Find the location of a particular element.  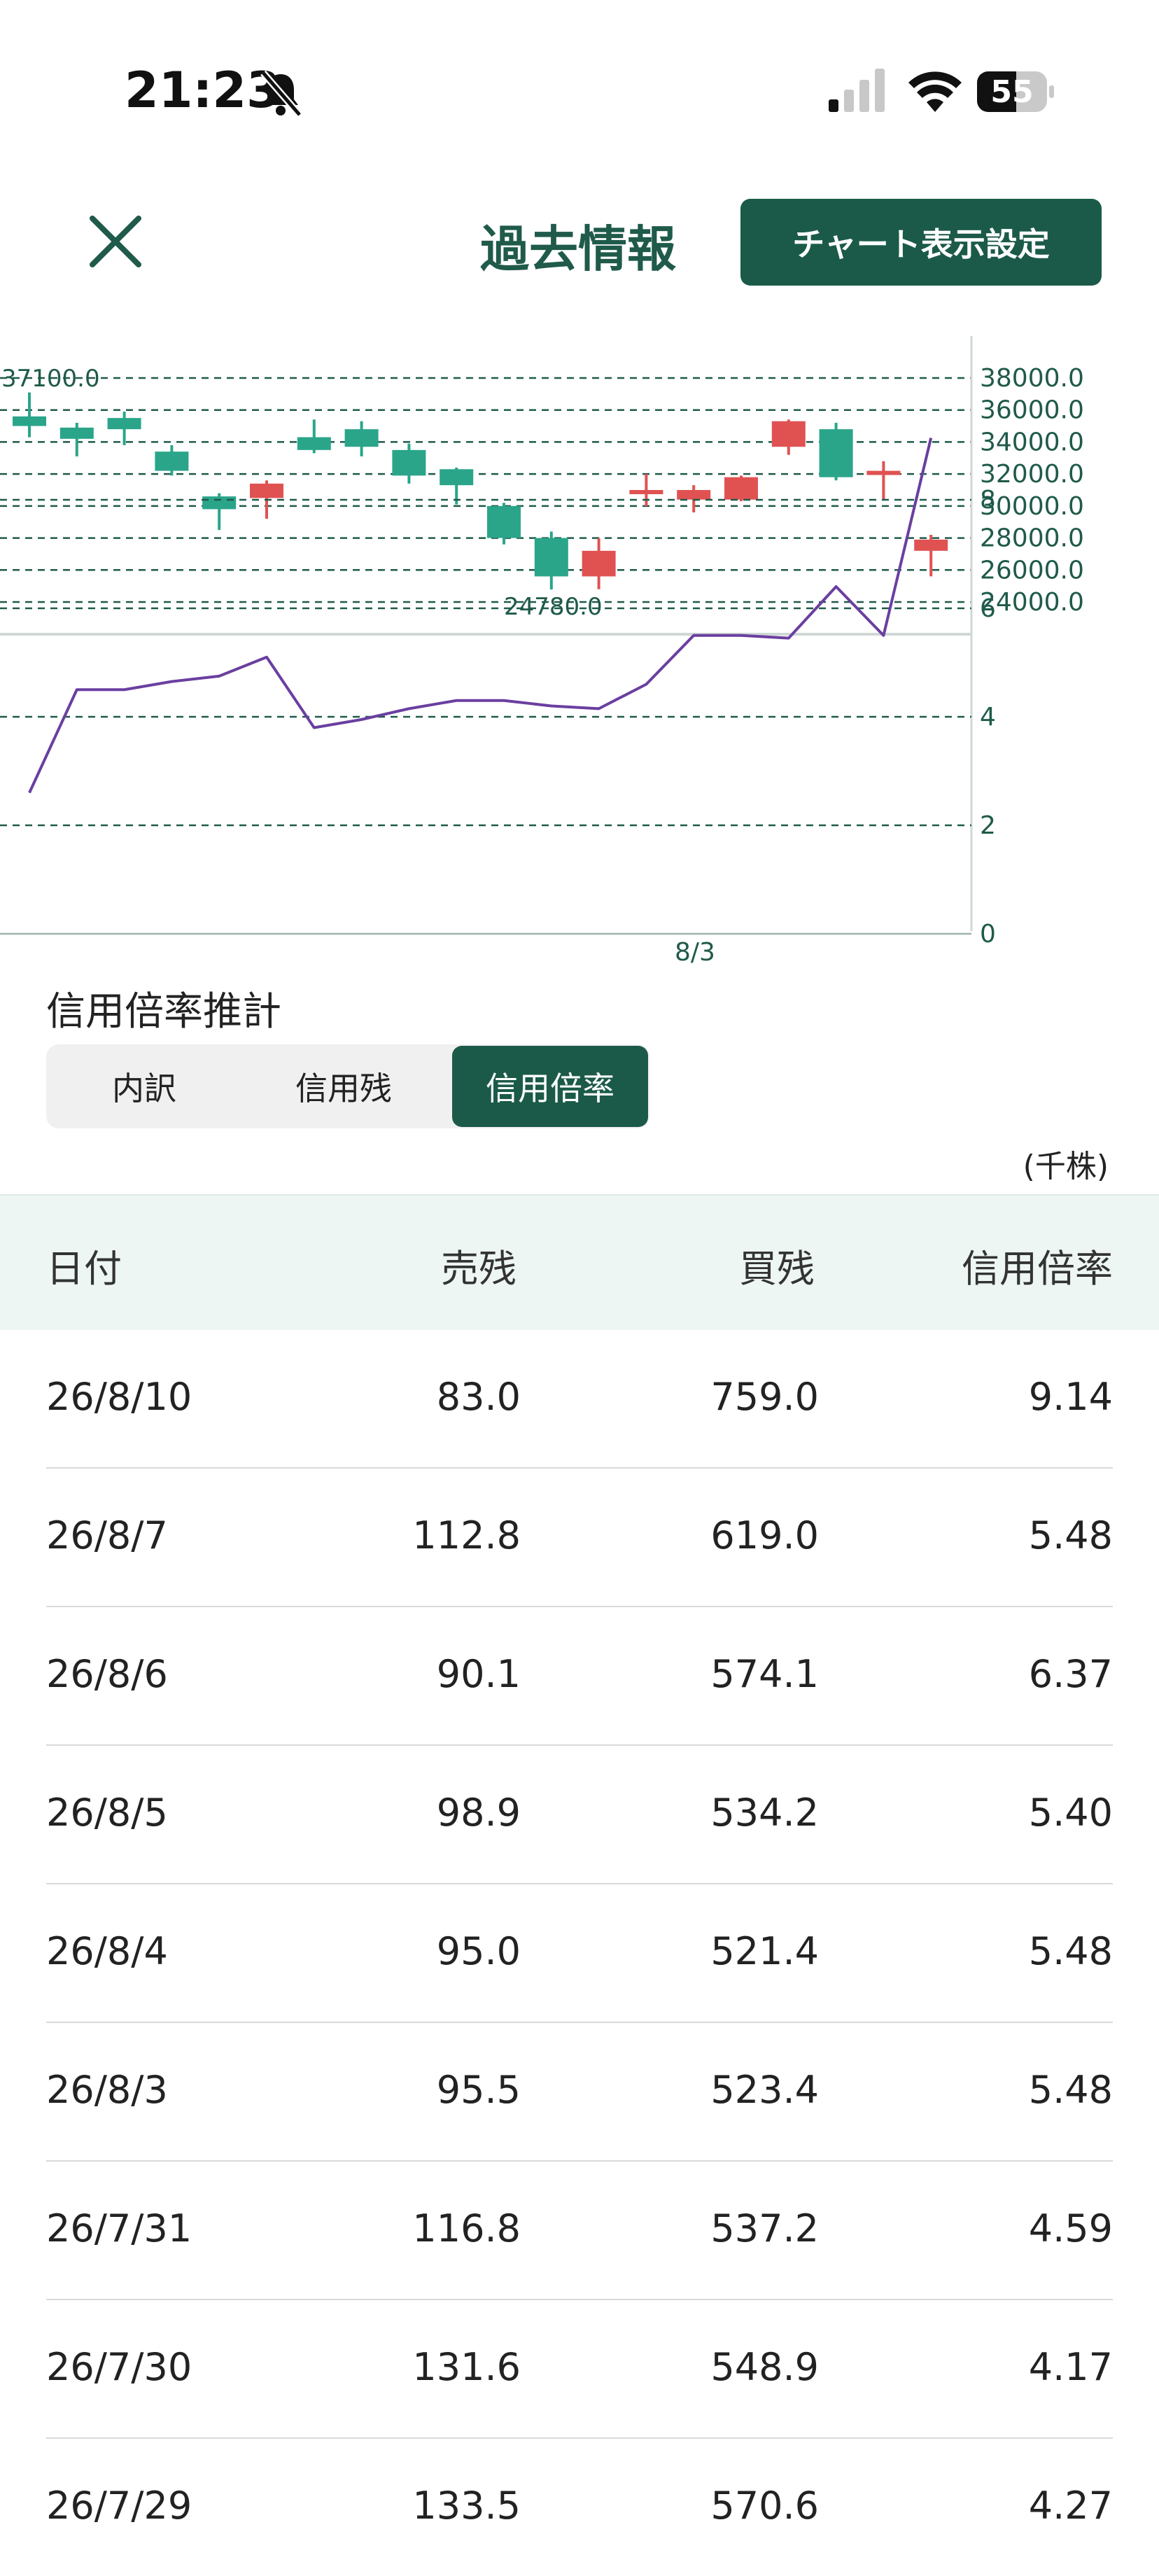

cell-buy: 574.1 is located at coordinates (764, 1674).